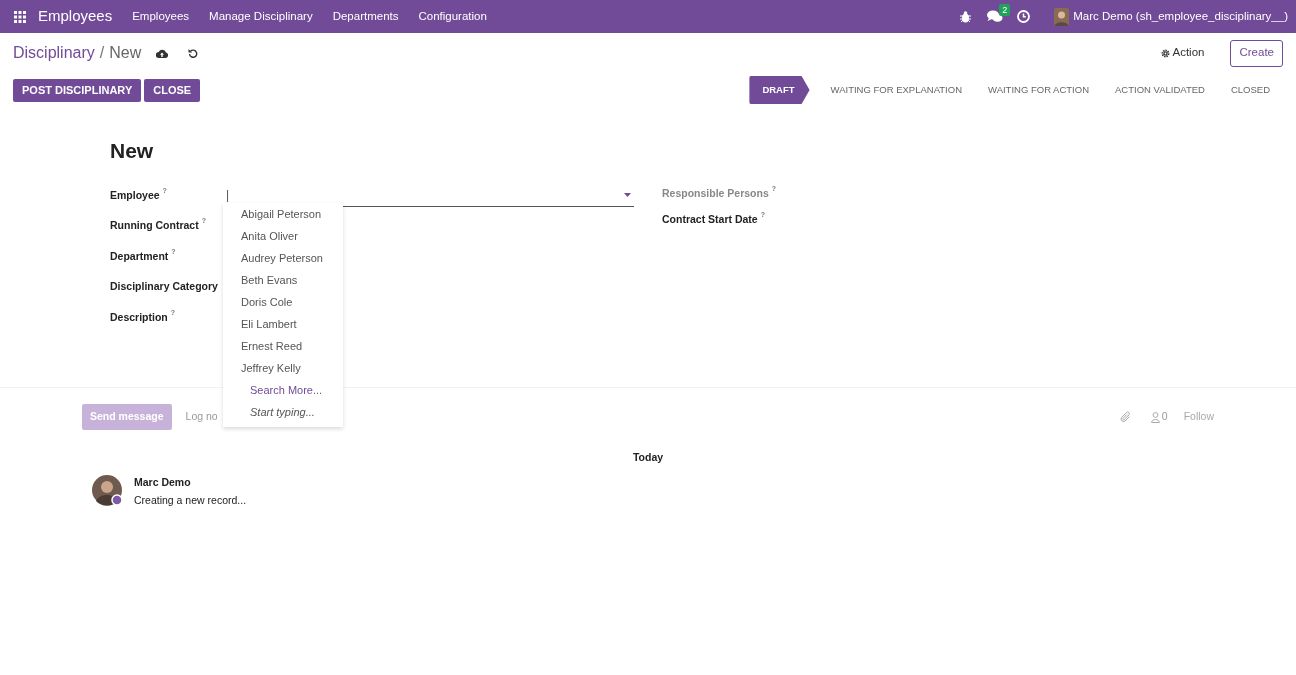  I want to click on breadcrumb-current: New, so click(125, 53).